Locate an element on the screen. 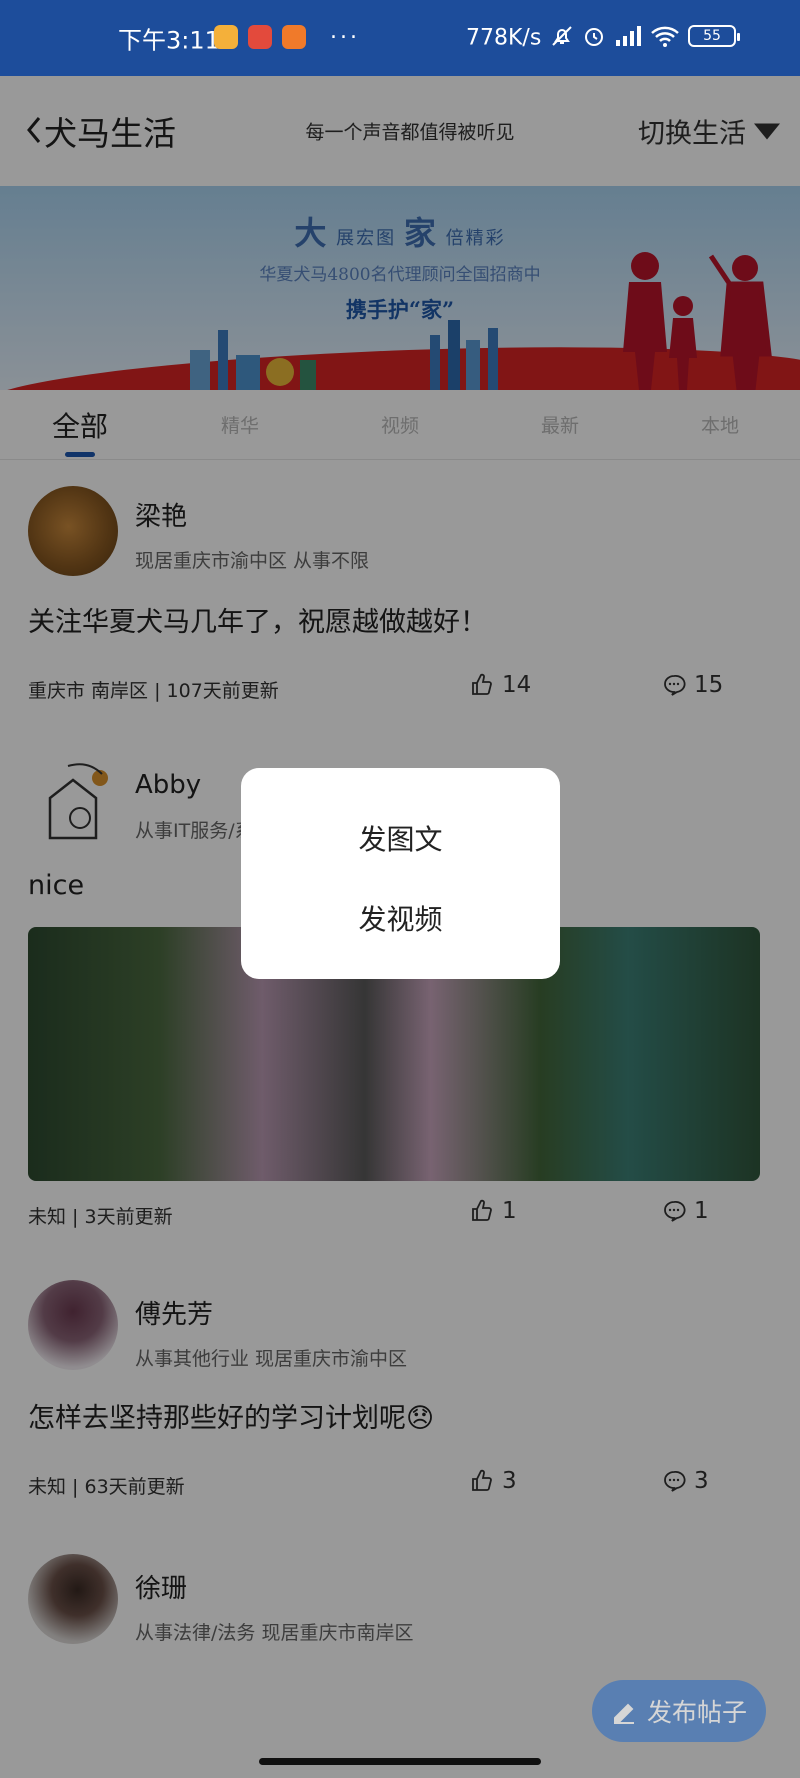 This screenshot has width=800, height=1778. gallery-app-icon is located at coordinates (226, 37).